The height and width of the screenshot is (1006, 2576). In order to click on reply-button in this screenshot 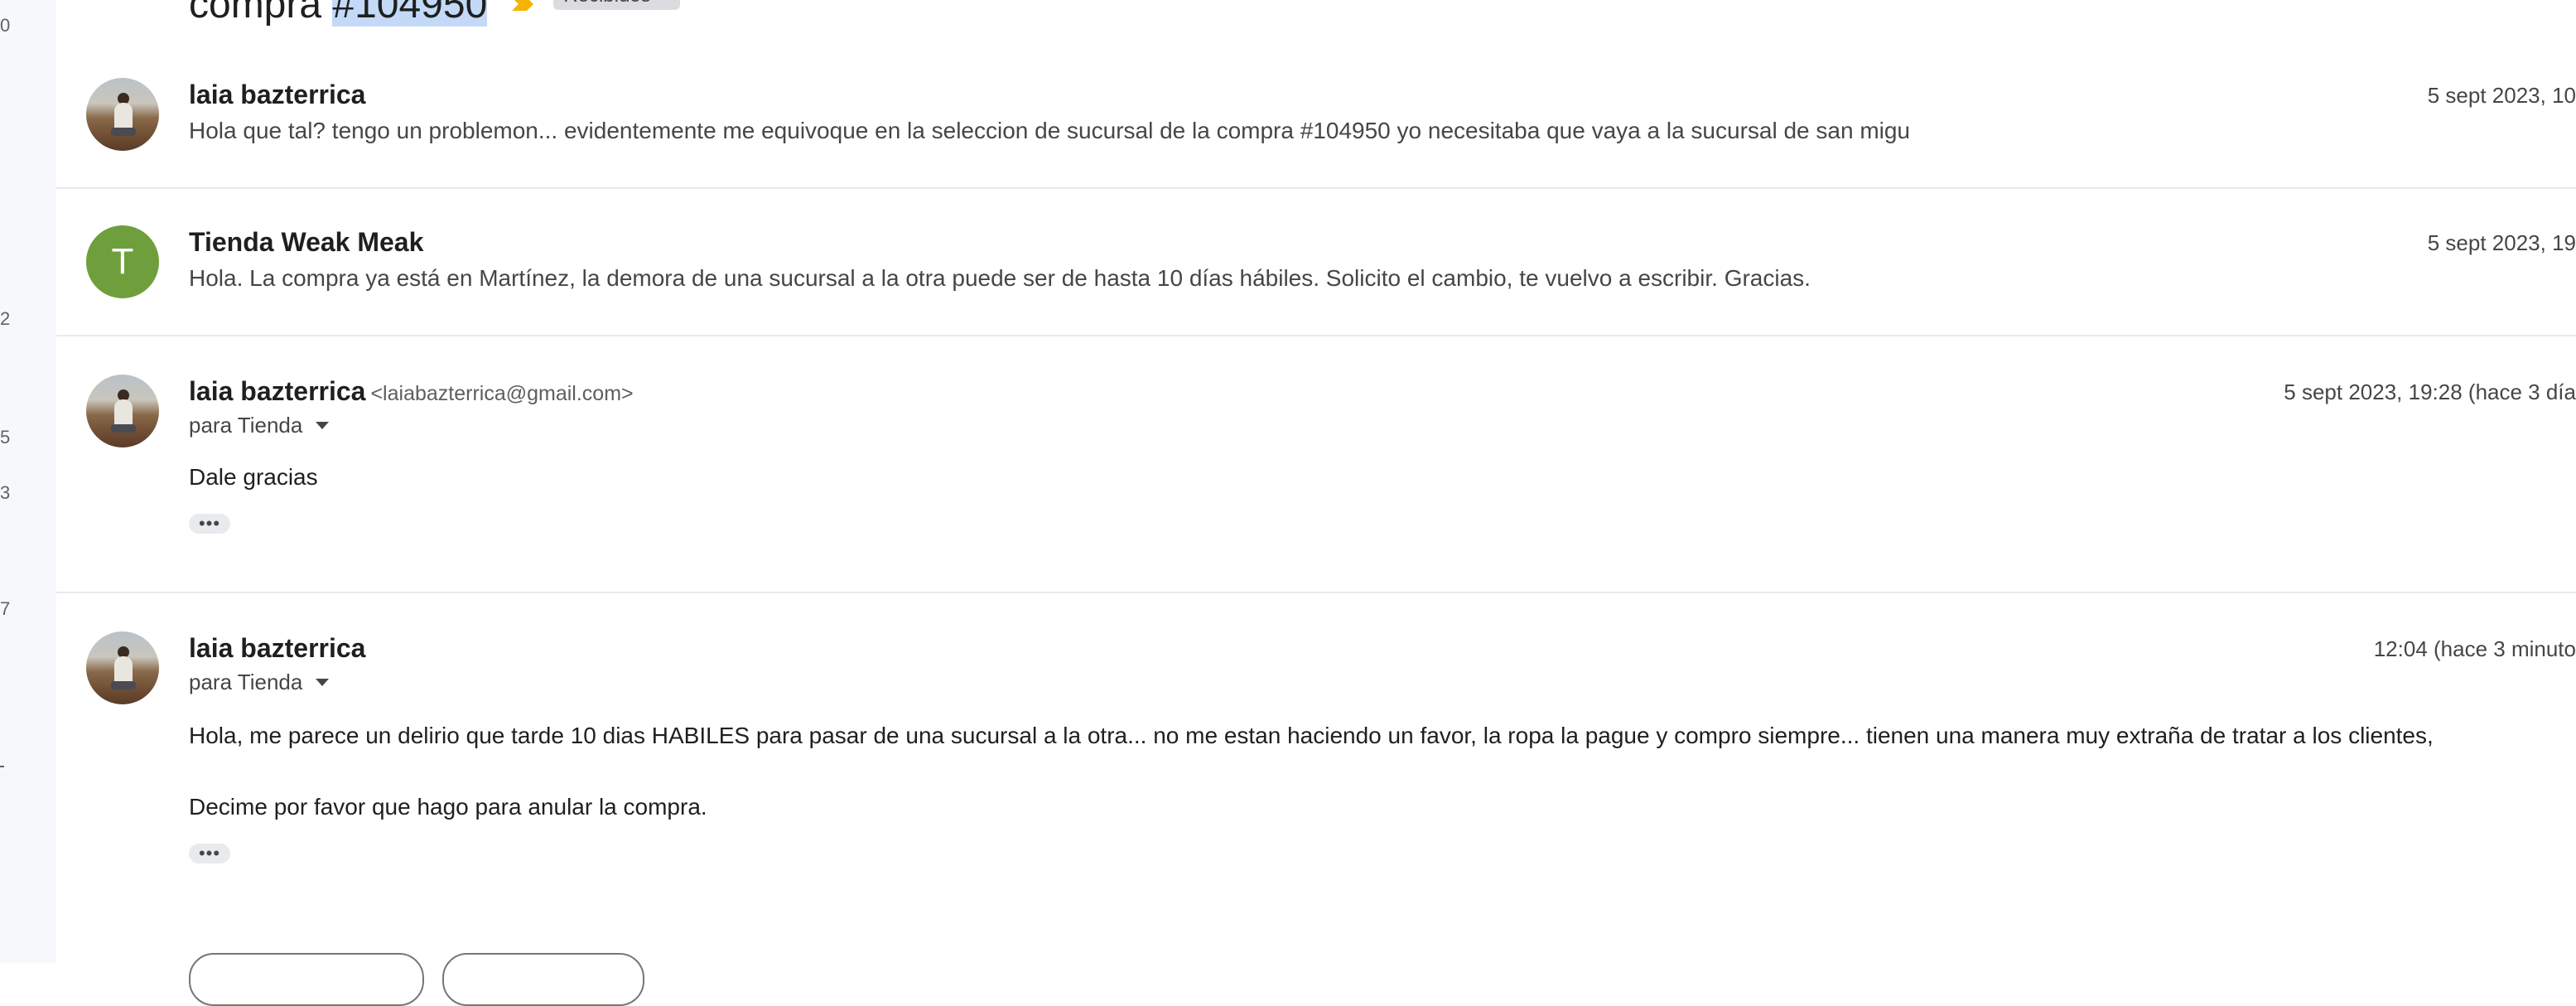, I will do `click(307, 979)`.